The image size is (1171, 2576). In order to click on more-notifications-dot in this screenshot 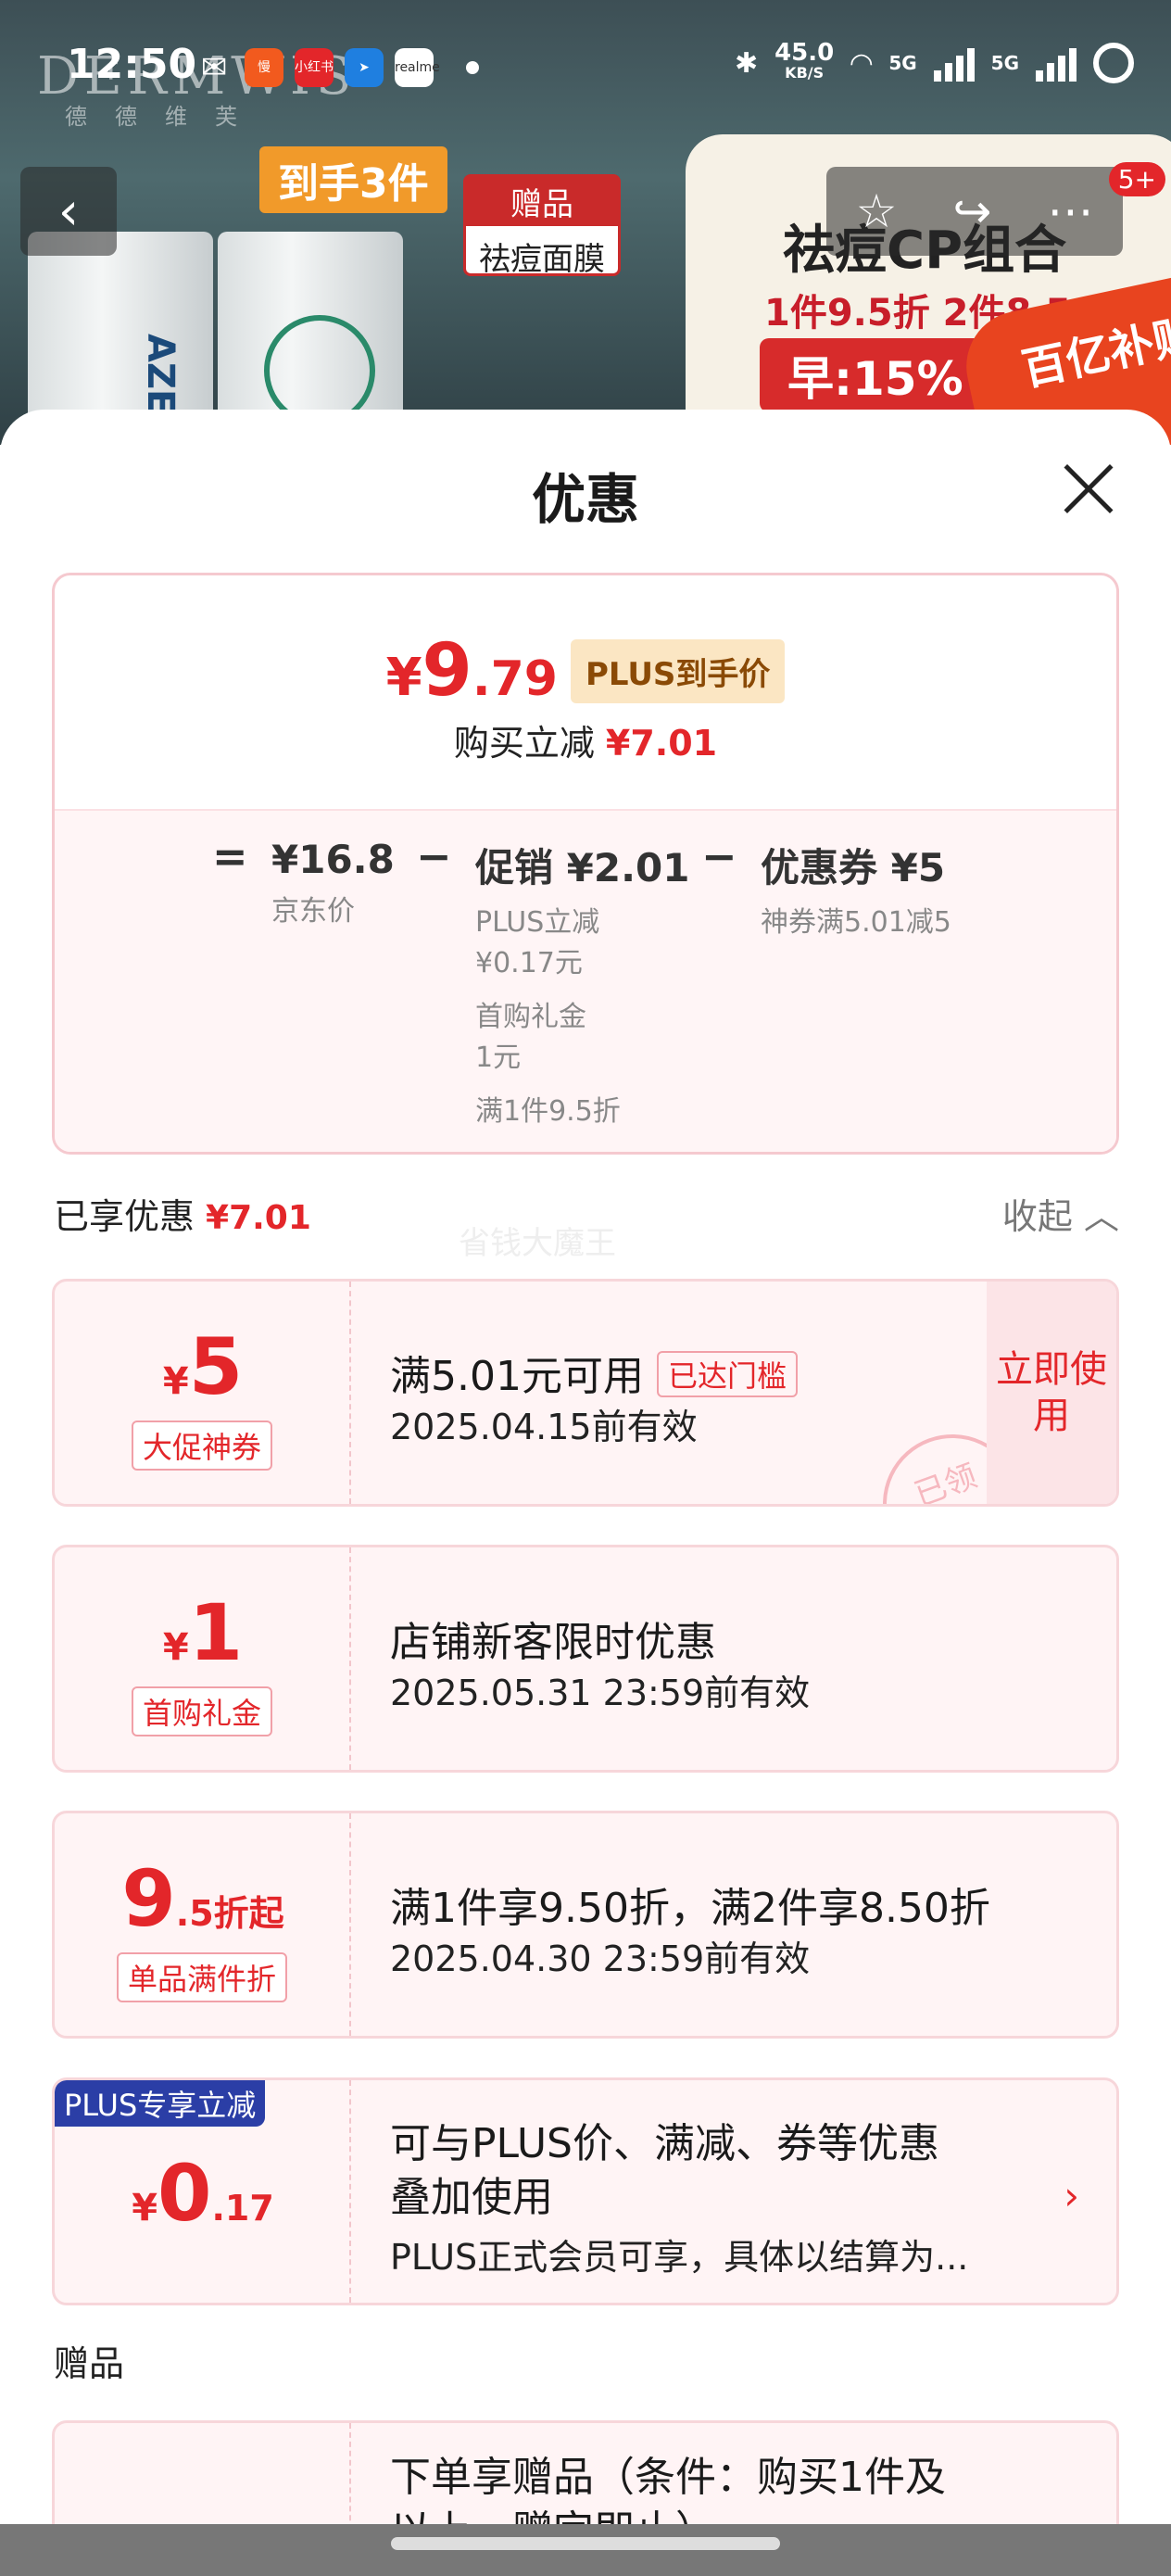, I will do `click(473, 68)`.